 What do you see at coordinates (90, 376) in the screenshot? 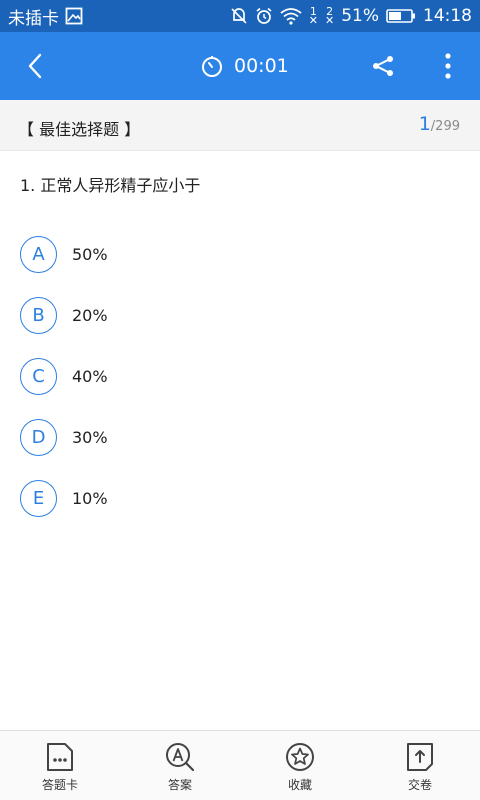
I see `option-text: 40%` at bounding box center [90, 376].